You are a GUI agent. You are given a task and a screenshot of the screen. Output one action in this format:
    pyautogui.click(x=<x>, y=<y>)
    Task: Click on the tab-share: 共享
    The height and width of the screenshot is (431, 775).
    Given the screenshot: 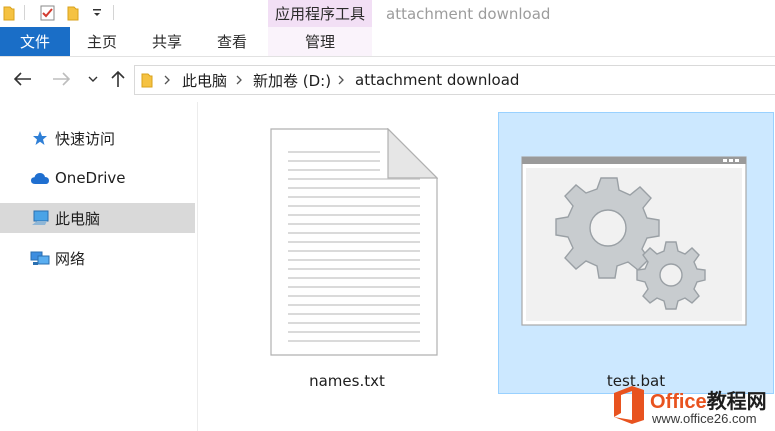 What is the action you would take?
    pyautogui.click(x=167, y=41)
    